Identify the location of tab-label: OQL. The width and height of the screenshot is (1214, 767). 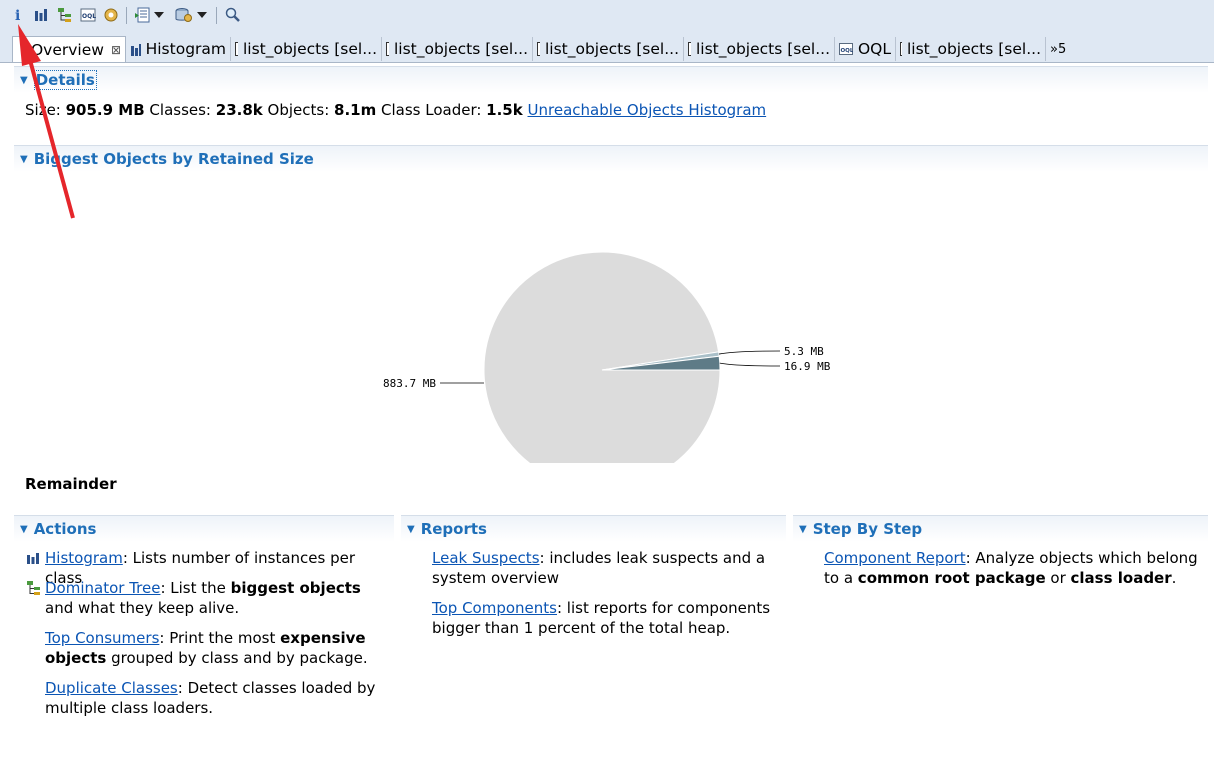
(874, 49).